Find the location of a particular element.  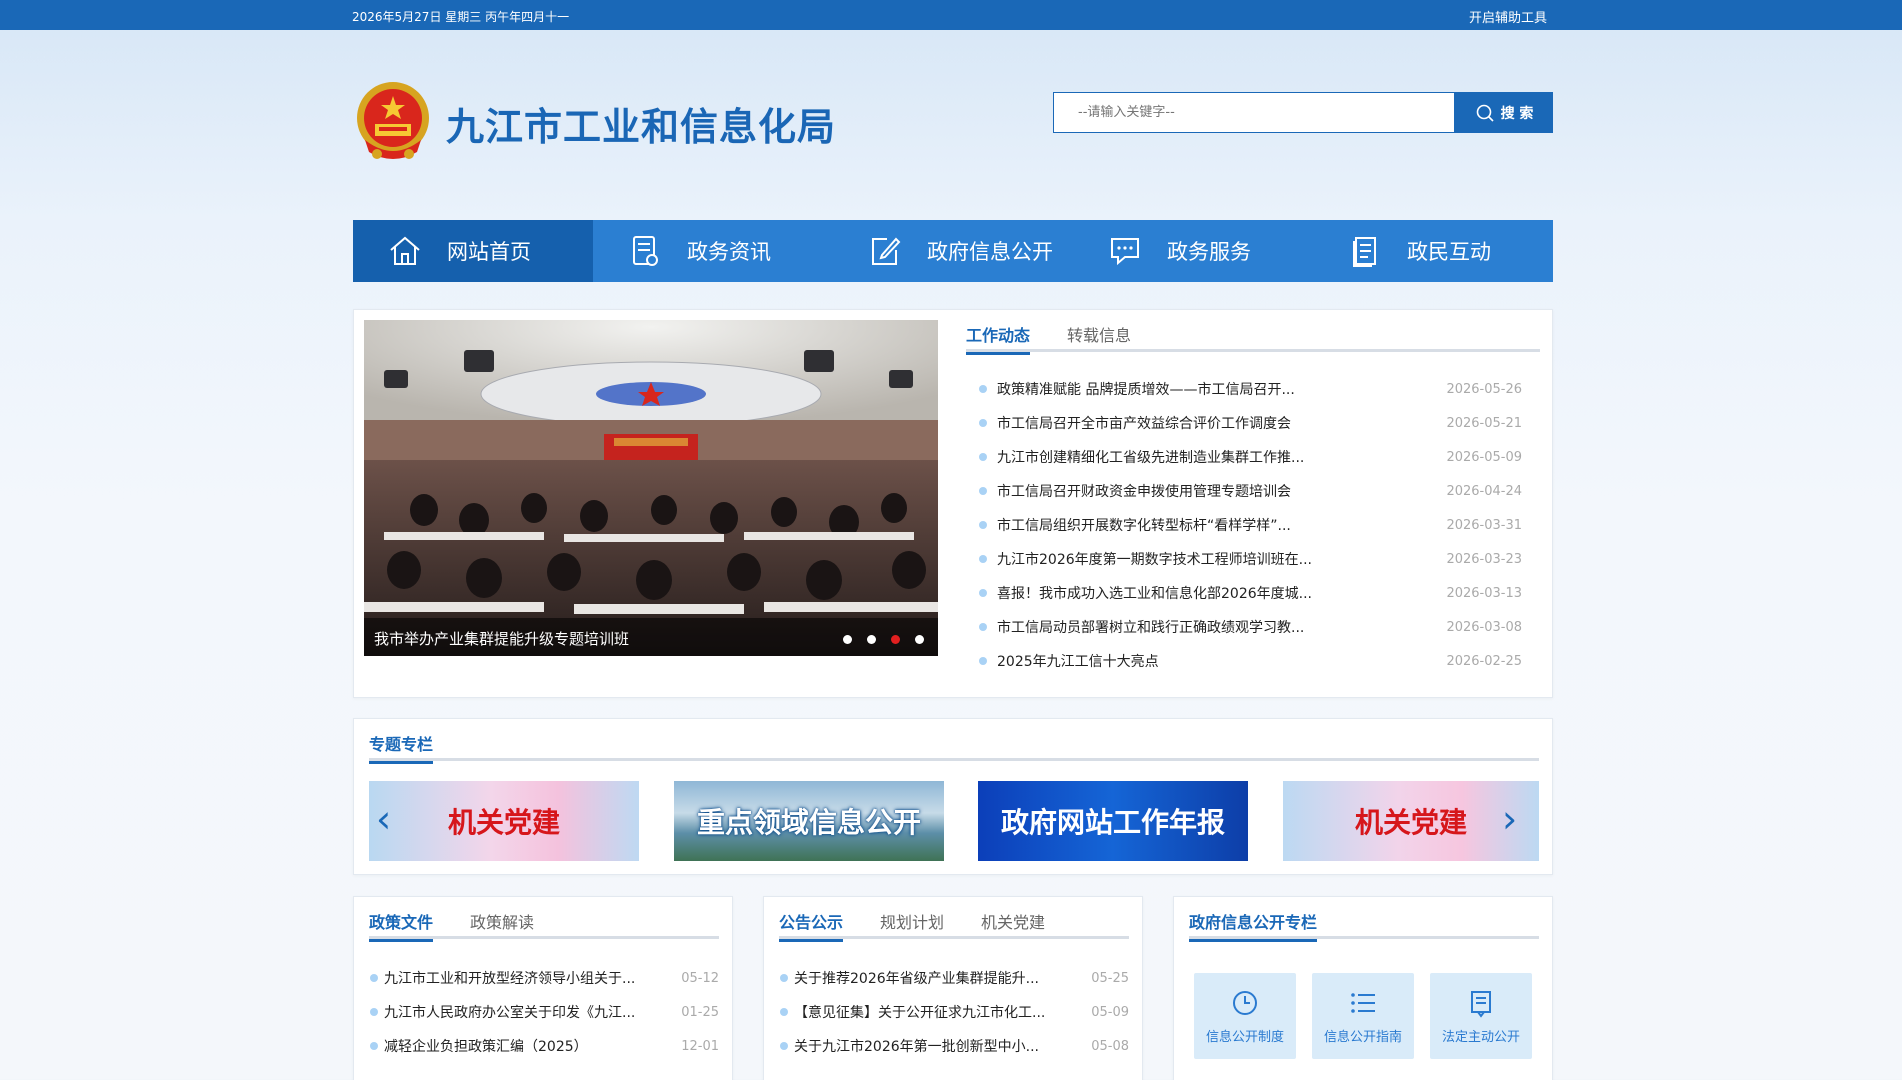

tab-policy-interpretation: 政策解读 is located at coordinates (502, 918).